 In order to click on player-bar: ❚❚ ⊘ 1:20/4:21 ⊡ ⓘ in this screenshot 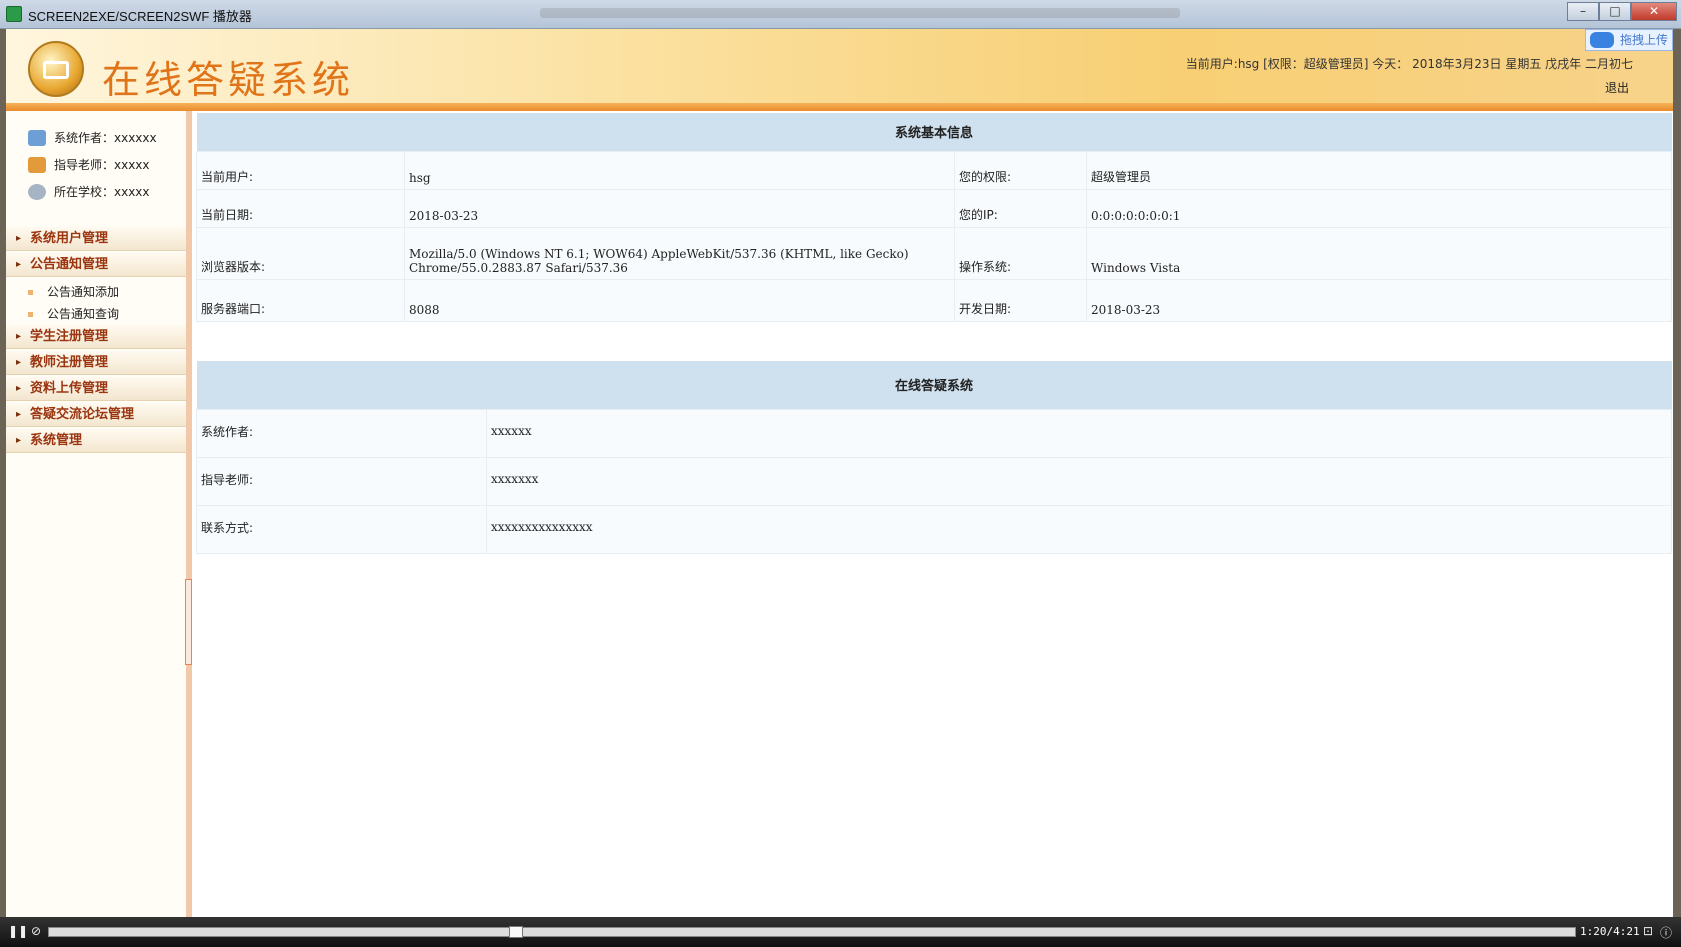, I will do `click(840, 932)`.